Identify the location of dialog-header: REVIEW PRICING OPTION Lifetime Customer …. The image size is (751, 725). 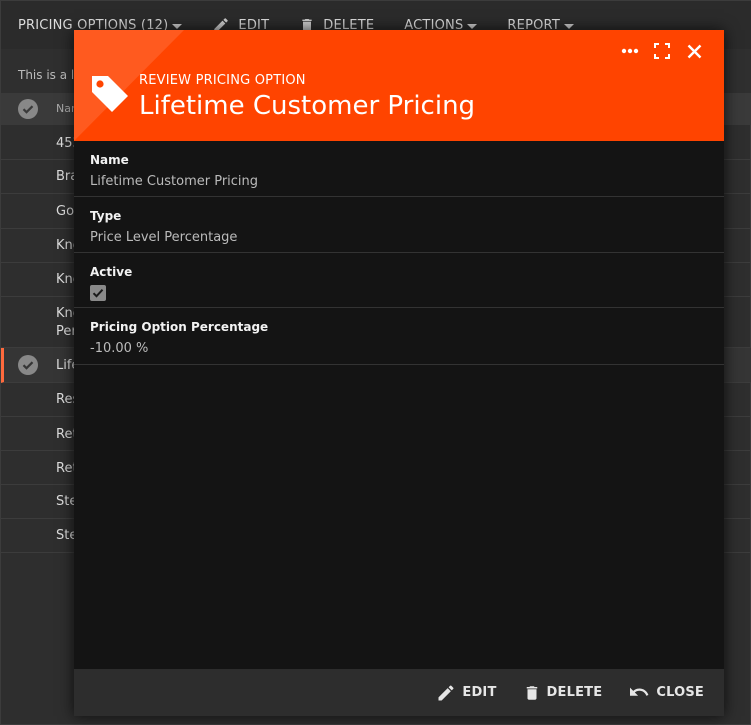
(399, 85).